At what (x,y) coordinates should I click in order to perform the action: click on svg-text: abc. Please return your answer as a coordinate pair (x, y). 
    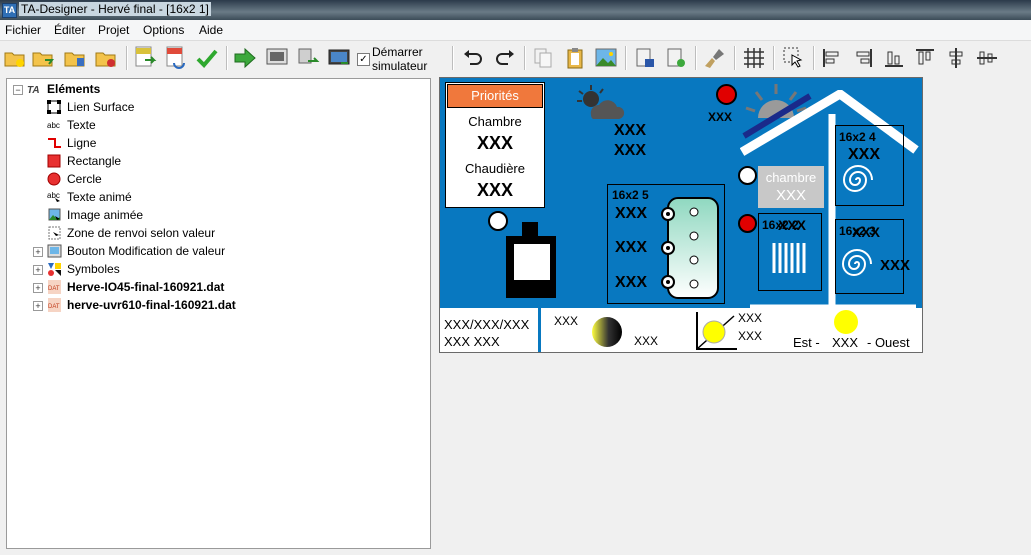
    Looking at the image, I should click on (53, 195).